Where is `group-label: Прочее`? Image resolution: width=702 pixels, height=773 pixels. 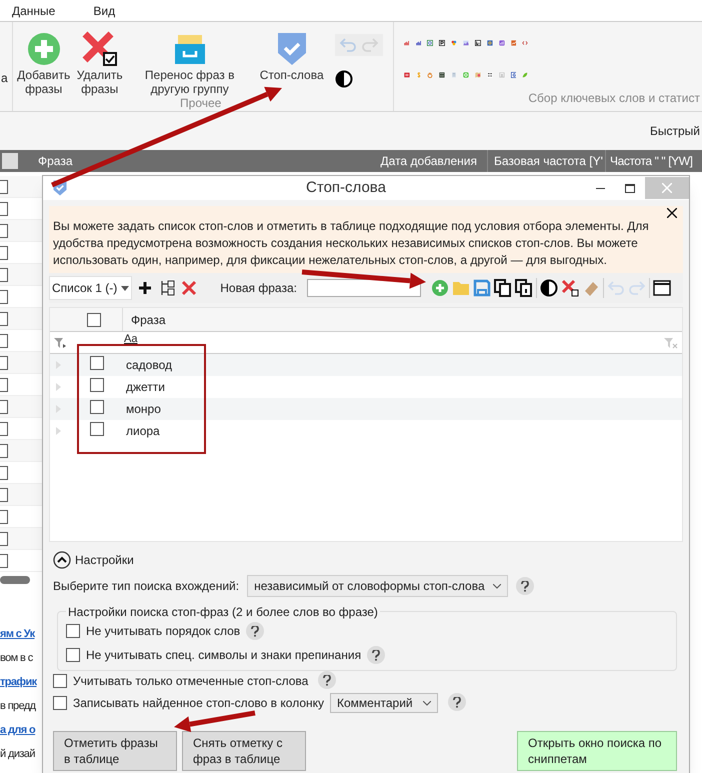
group-label: Прочее is located at coordinates (200, 104).